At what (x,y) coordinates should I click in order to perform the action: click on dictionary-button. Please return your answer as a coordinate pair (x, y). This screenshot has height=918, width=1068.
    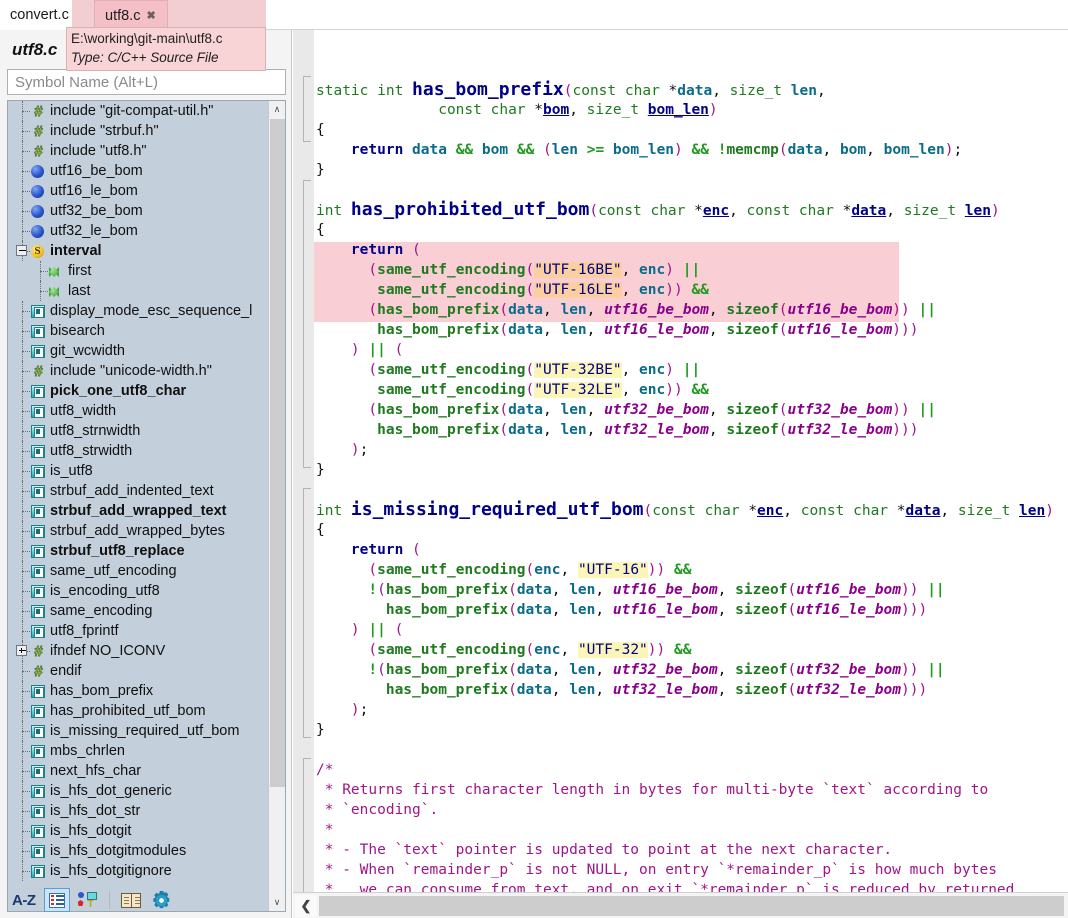
    Looking at the image, I should click on (131, 900).